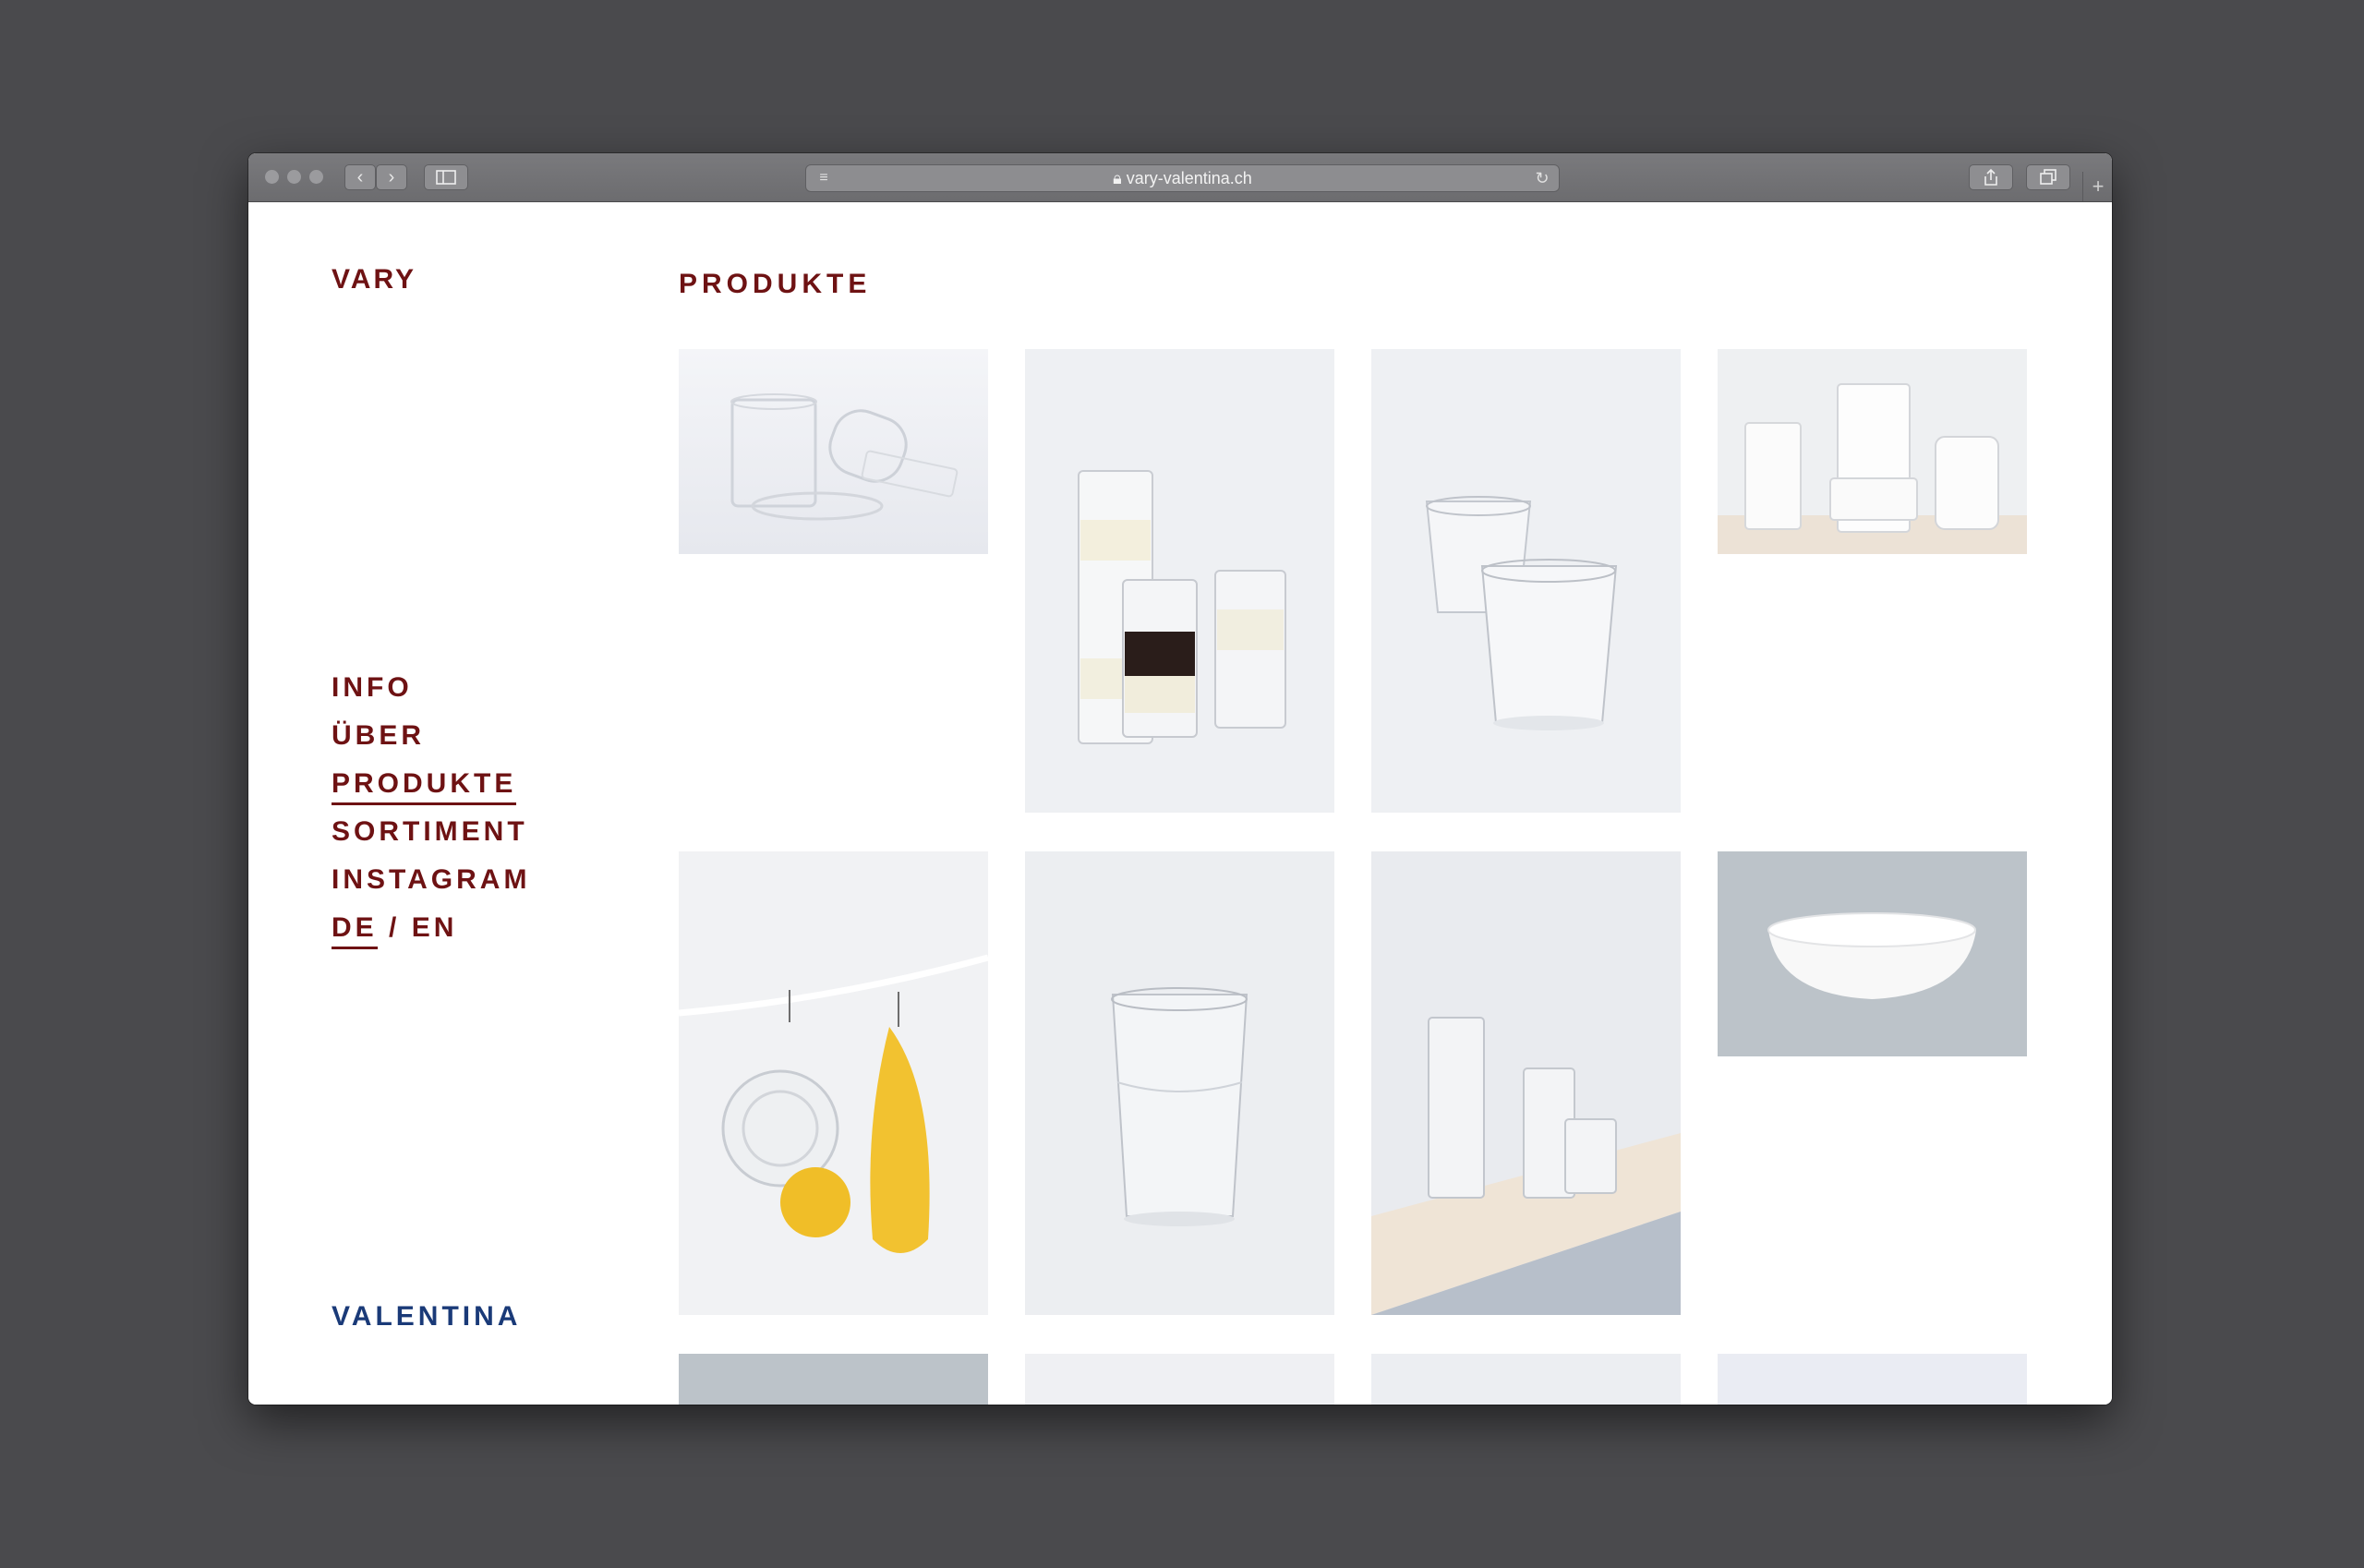 Image resolution: width=2364 pixels, height=1568 pixels. I want to click on product-image-crumpled-glass, so click(1179, 1083).